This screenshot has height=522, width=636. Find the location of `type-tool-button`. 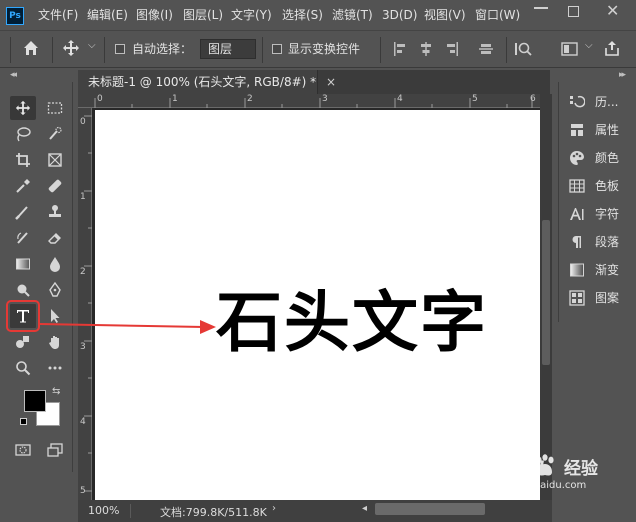

type-tool-button is located at coordinates (23, 316).